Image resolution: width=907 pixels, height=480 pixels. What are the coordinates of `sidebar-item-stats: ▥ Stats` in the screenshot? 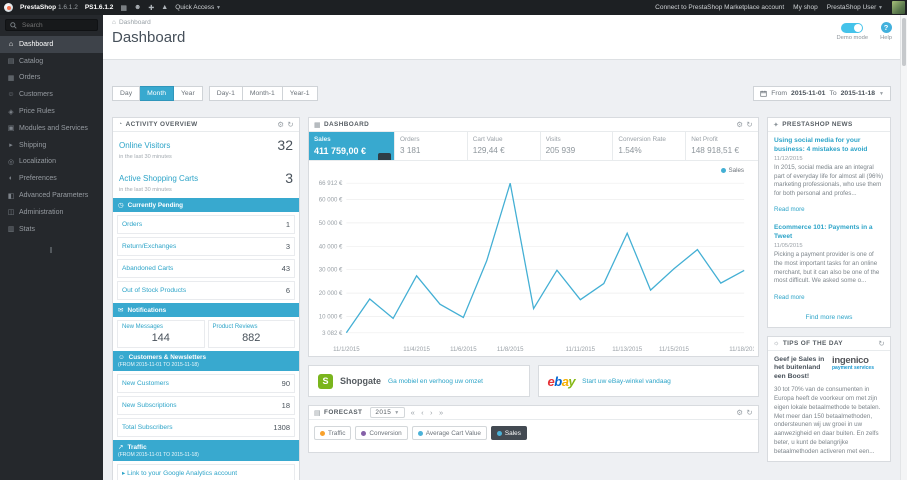 It's located at (51, 229).